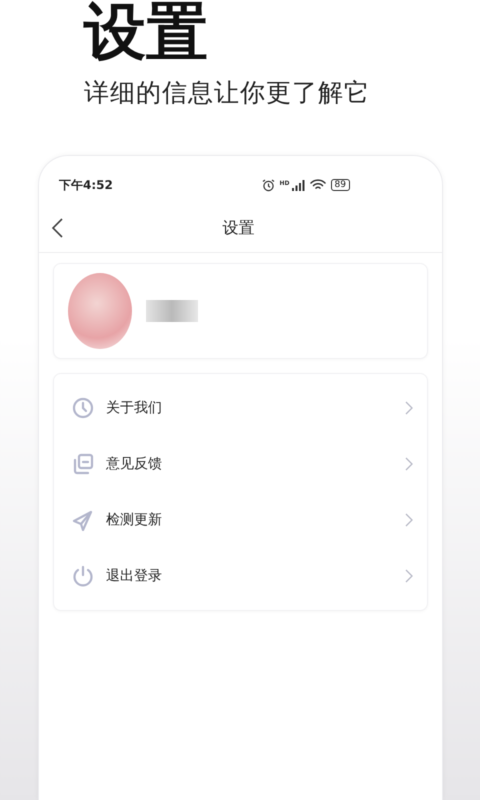 This screenshot has width=480, height=800. What do you see at coordinates (86, 185) in the screenshot?
I see `status-time: 下午4:52` at bounding box center [86, 185].